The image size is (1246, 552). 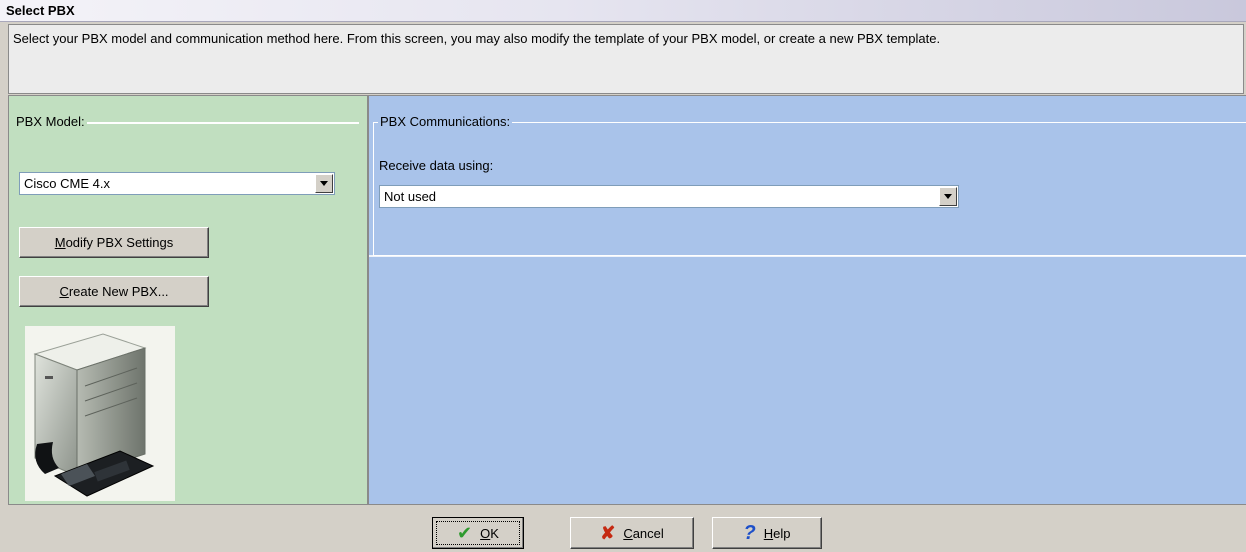 I want to click on cancel-mnemonic: C, so click(x=628, y=533).